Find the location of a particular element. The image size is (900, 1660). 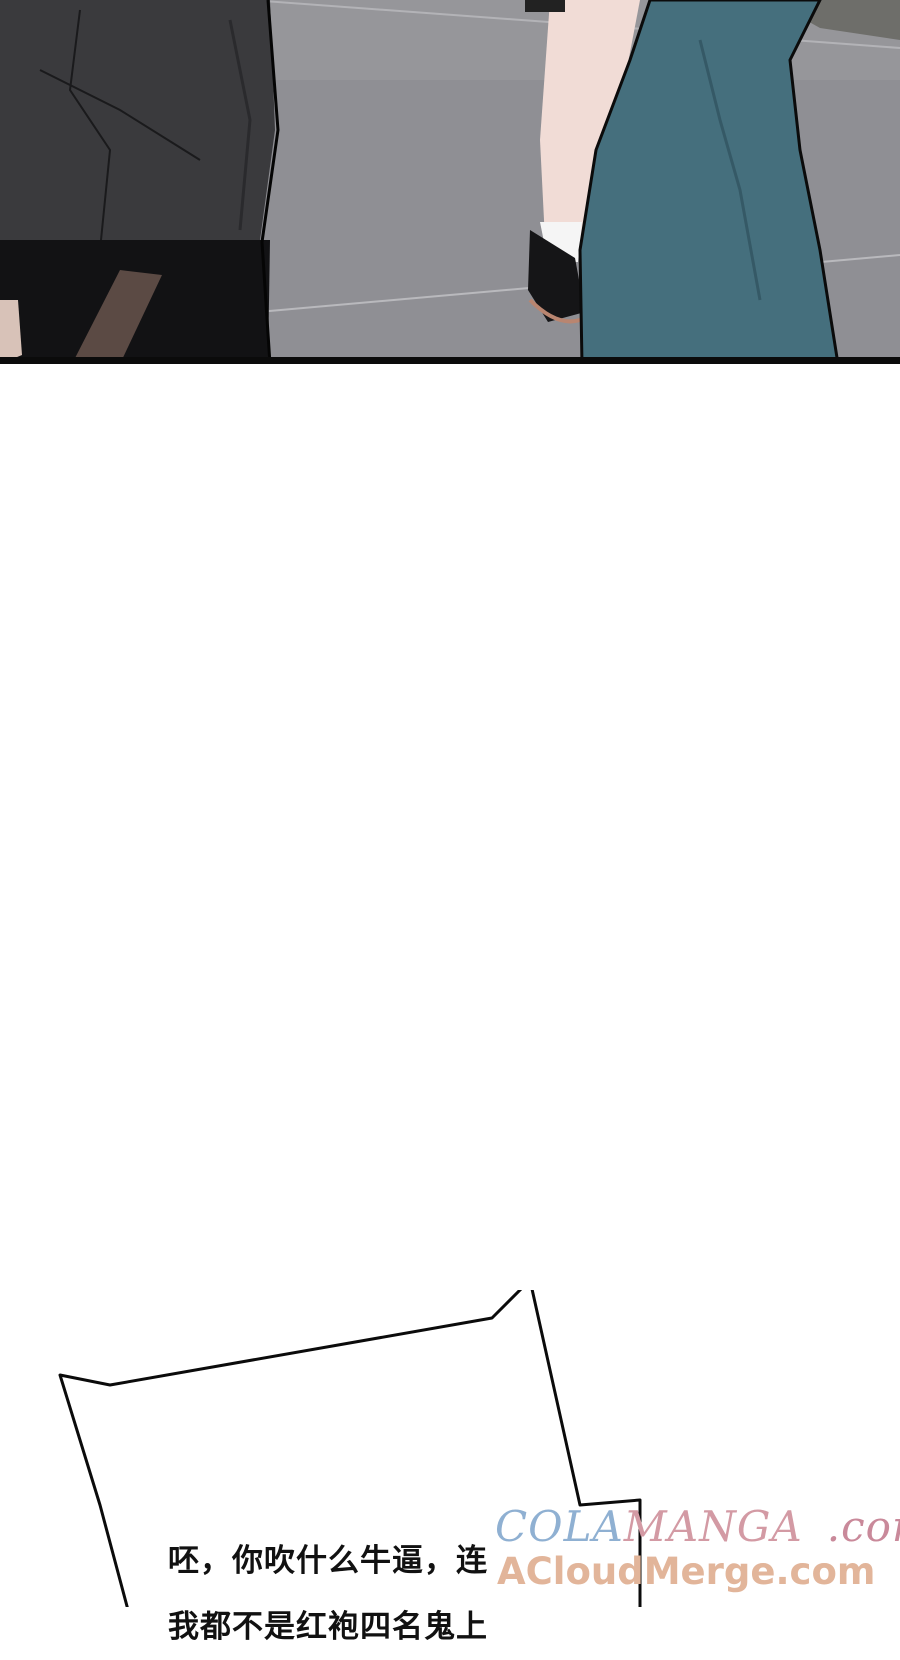

watermark: COLAMANGA .com ACloudMerge.com is located at coordinates (697, 1554).